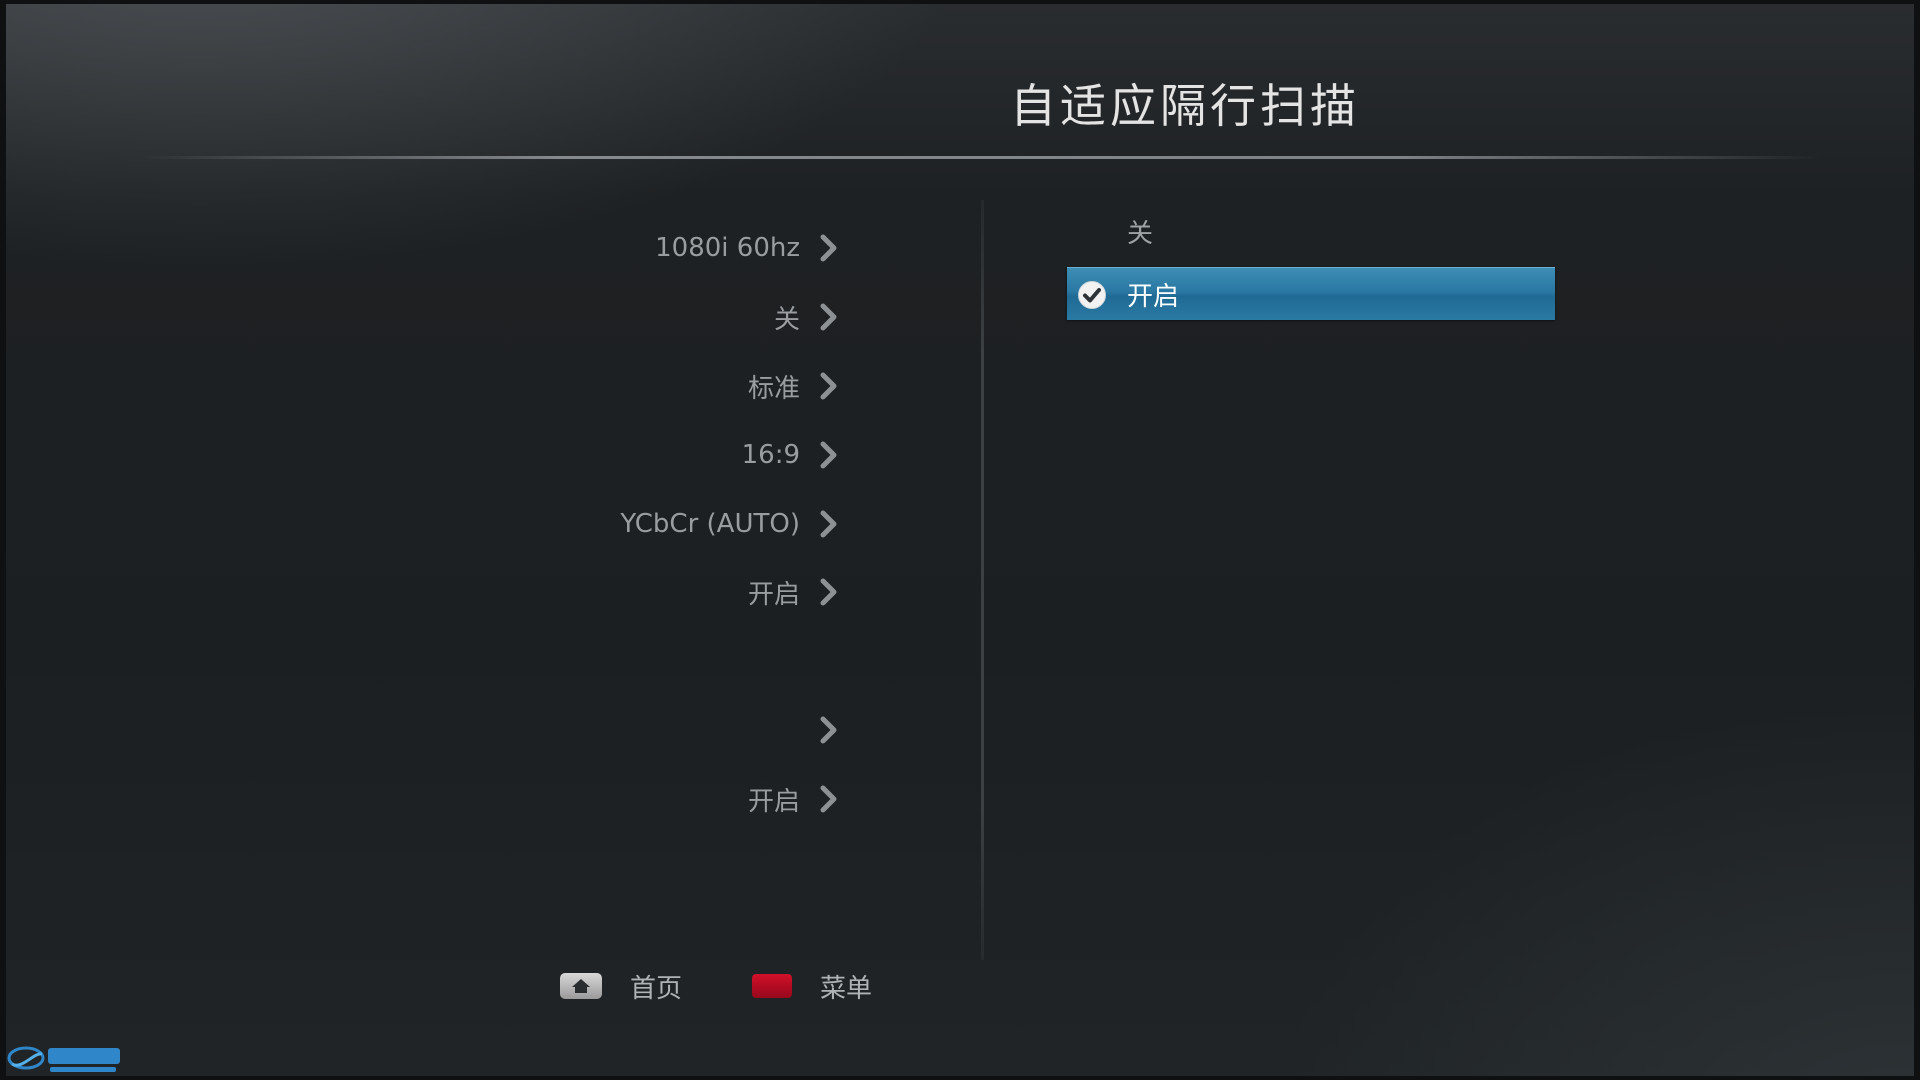 This screenshot has width=1920, height=1080. What do you see at coordinates (1140, 233) in the screenshot?
I see `option-label: 关` at bounding box center [1140, 233].